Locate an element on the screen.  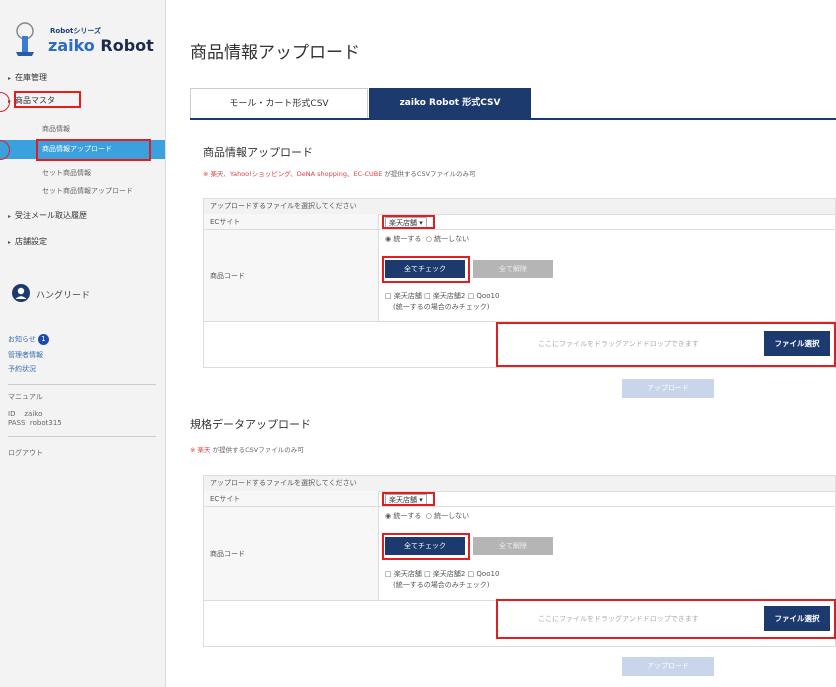
sidebar-item-inventory: ▸ 在庫管理 is located at coordinates (27, 77).